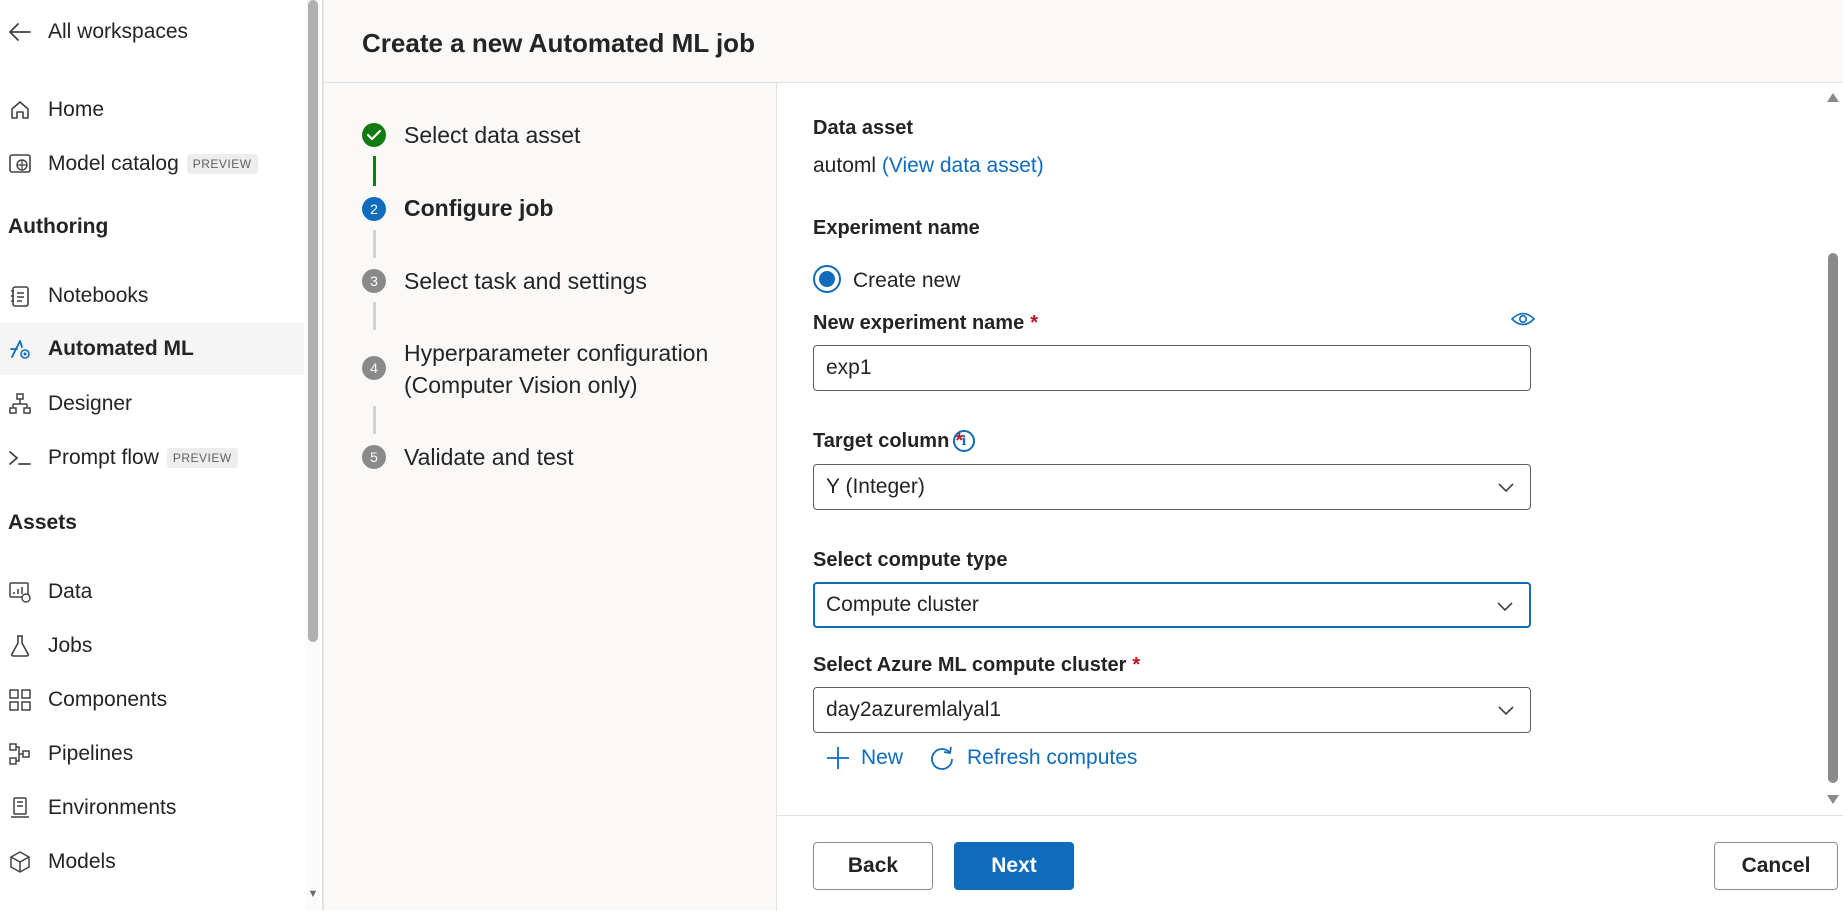 The height and width of the screenshot is (911, 1843). I want to click on wizard-footer: Back Next Cancel, so click(1309, 863).